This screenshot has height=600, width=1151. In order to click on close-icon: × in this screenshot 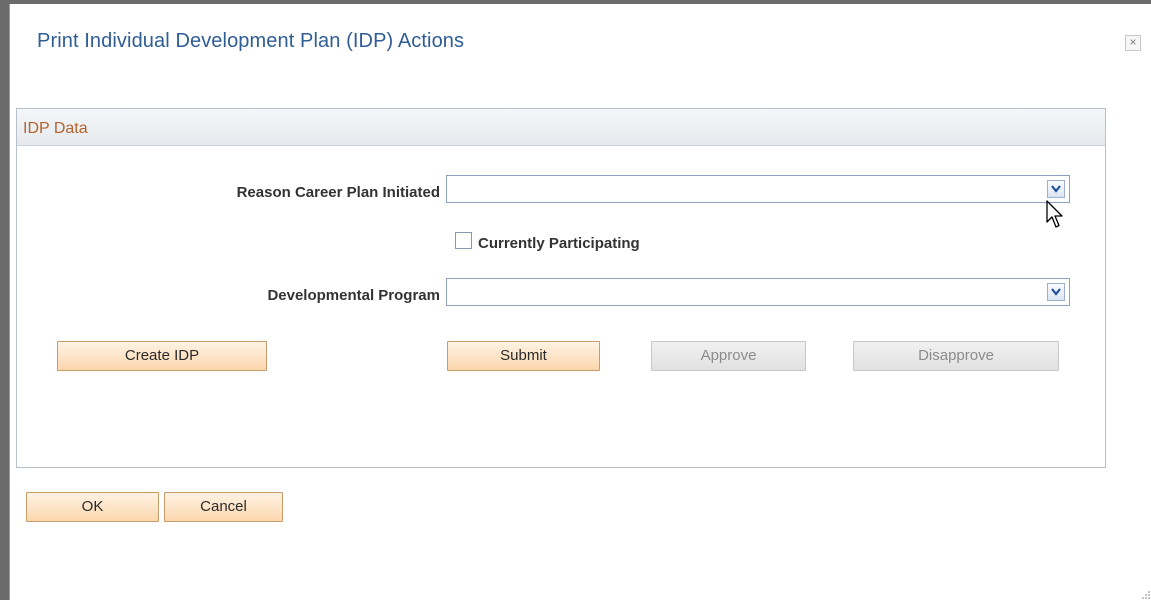, I will do `click(1133, 42)`.